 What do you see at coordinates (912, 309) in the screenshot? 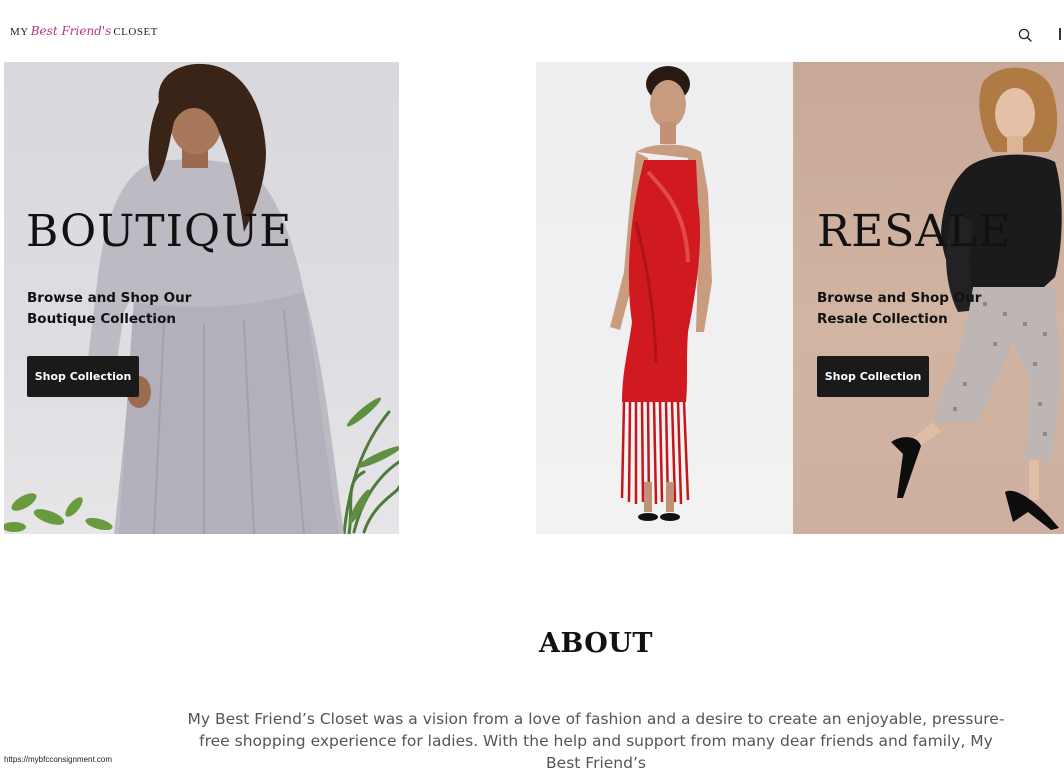
I see `resale-subtitle: Browse and Shop Our Resale Collection` at bounding box center [912, 309].